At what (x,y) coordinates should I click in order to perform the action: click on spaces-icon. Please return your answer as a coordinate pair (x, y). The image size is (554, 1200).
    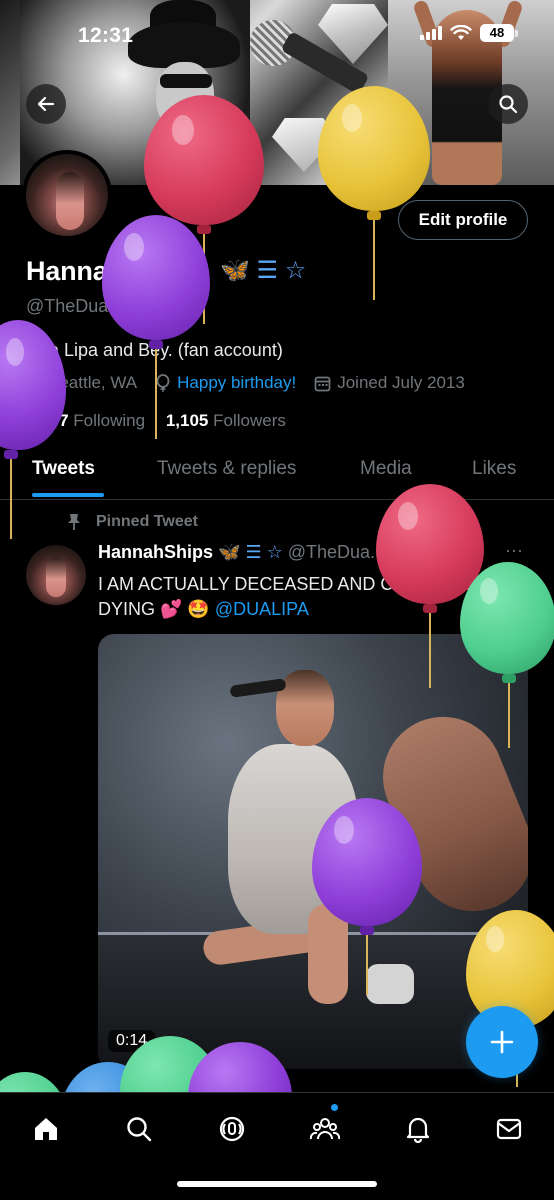
    Looking at the image, I should click on (232, 1129).